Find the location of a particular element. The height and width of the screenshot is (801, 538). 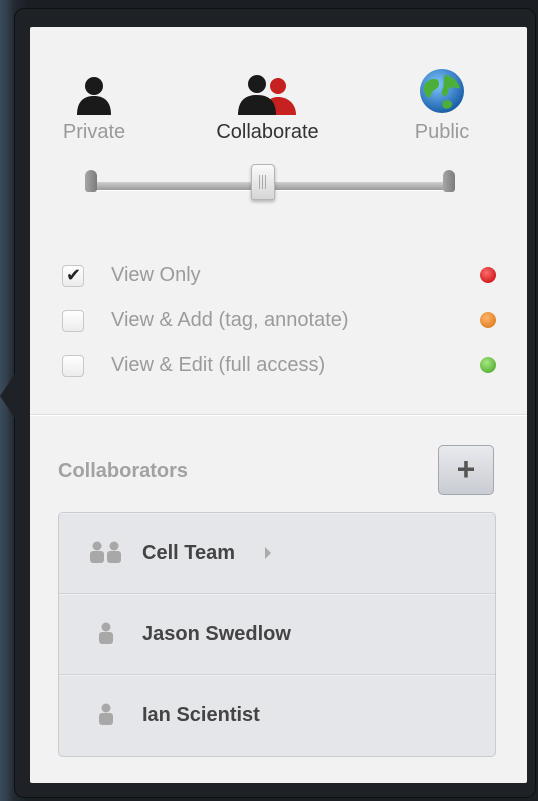

permission-label: View Only is located at coordinates (156, 275).